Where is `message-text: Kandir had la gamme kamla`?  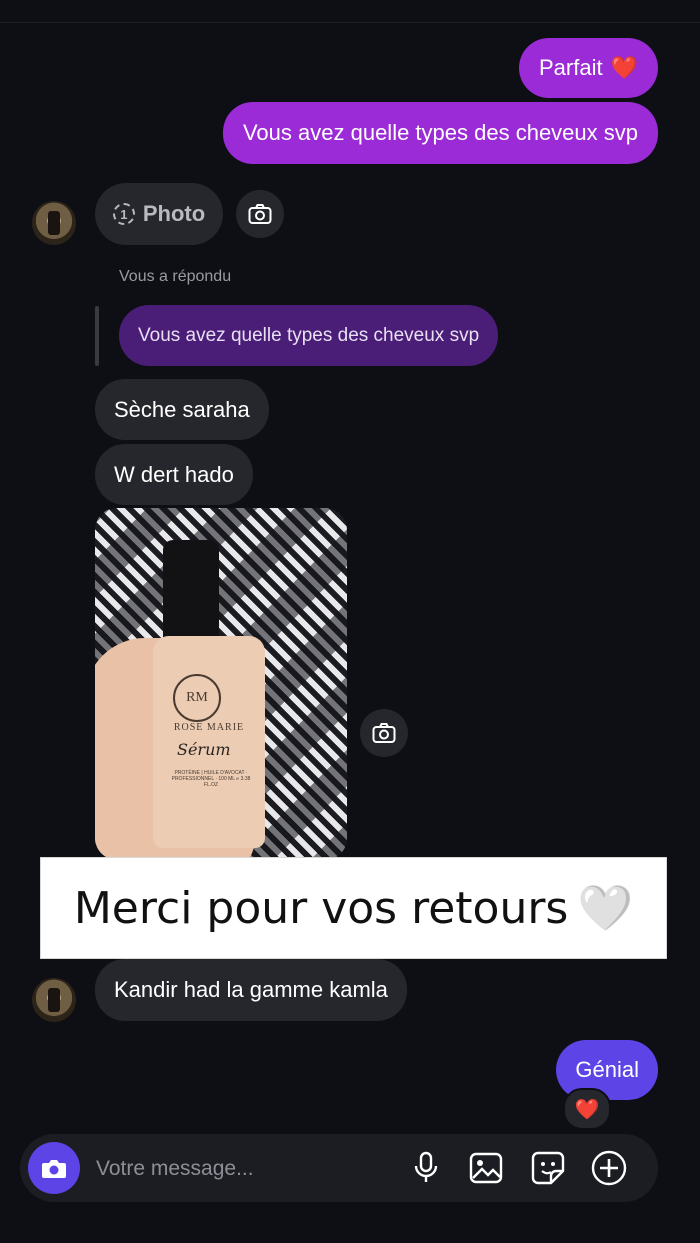
message-text: Kandir had la gamme kamla is located at coordinates (251, 989).